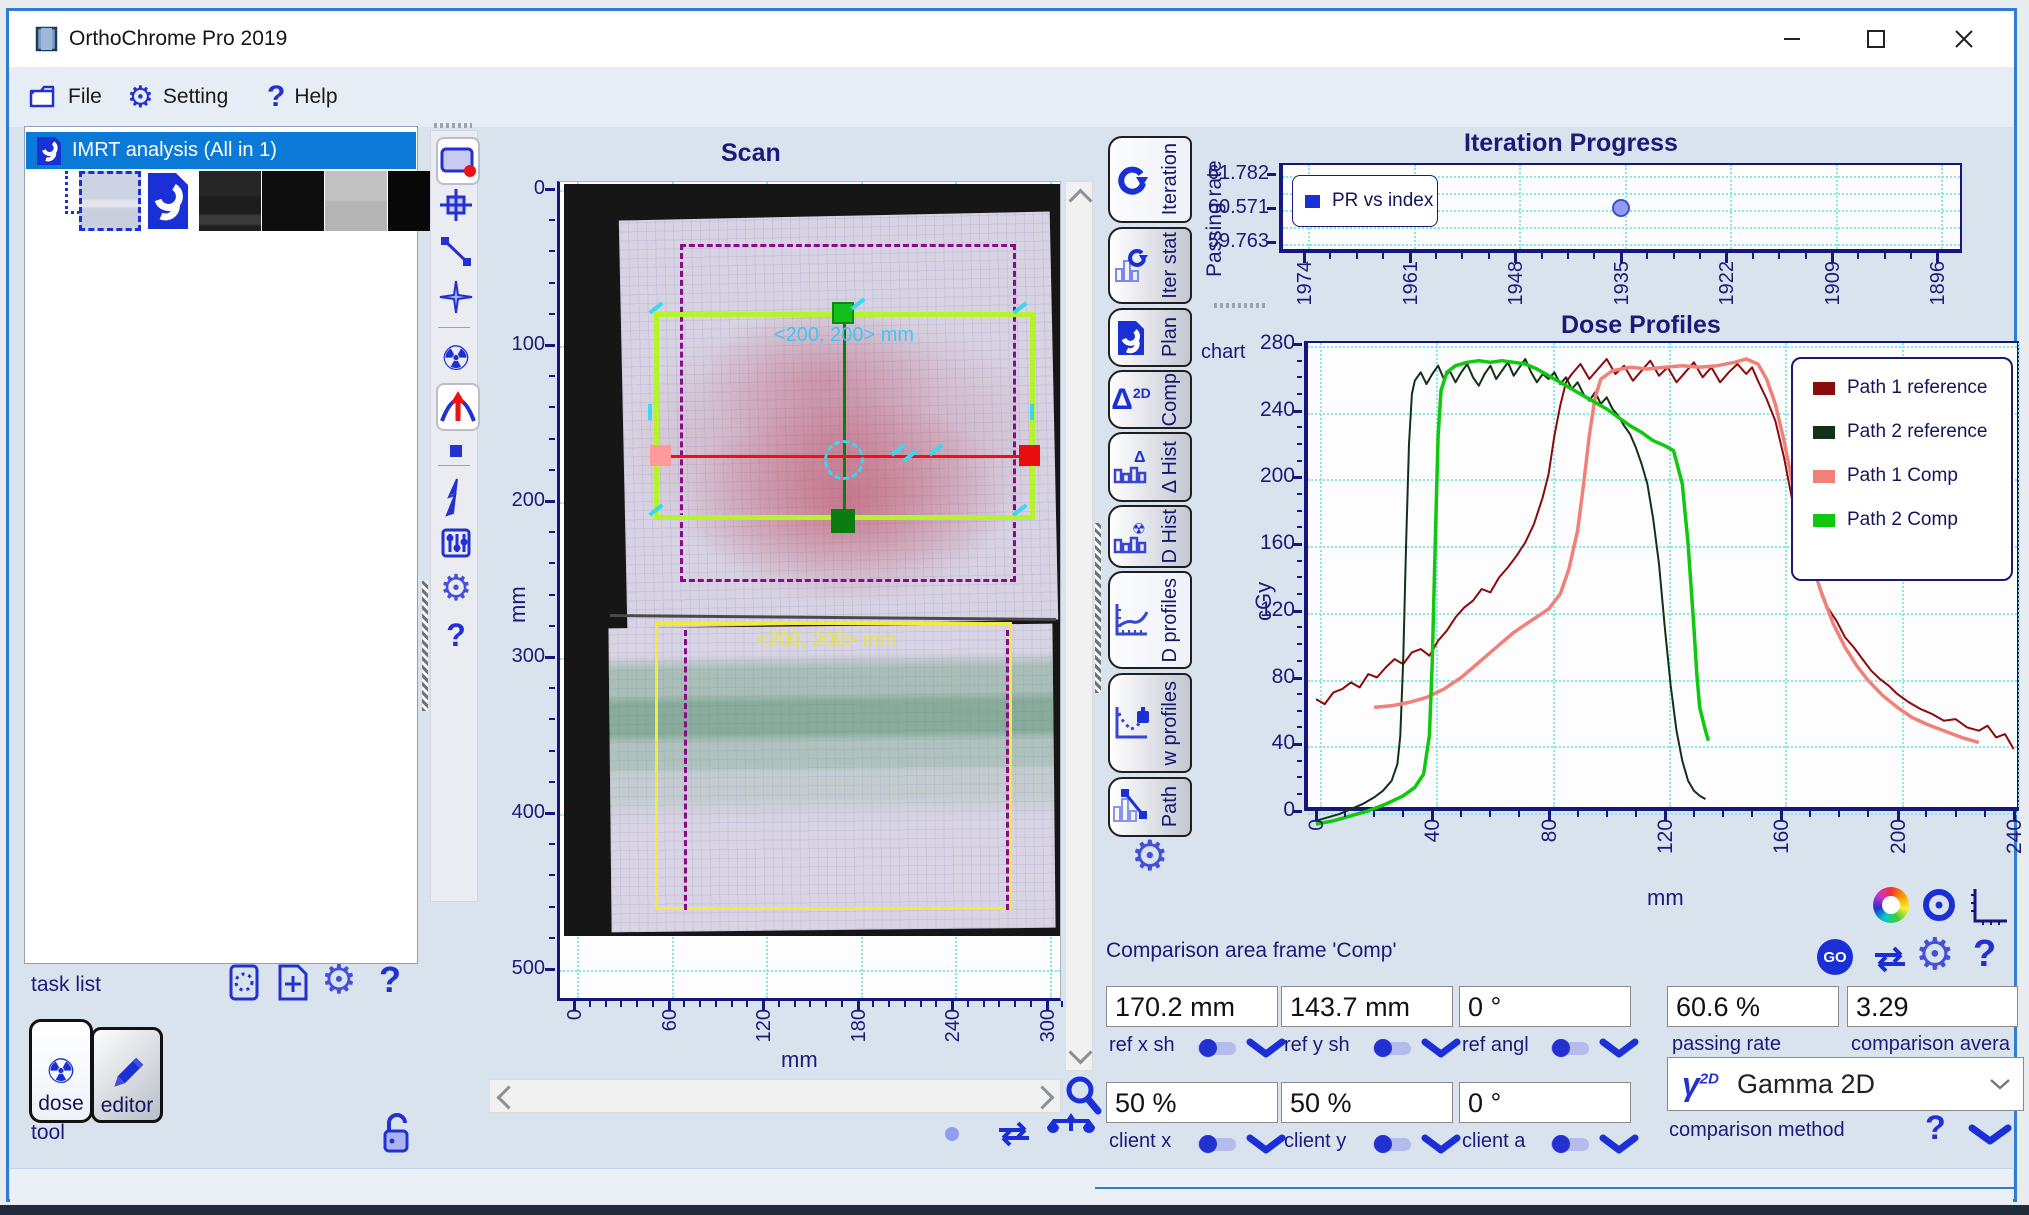 The width and height of the screenshot is (2029, 1215). Describe the element at coordinates (110, 201) in the screenshot. I see `thumbnail-film-scan-light` at that location.